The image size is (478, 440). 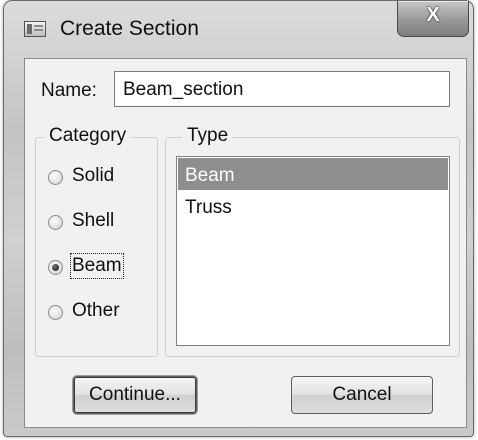 What do you see at coordinates (93, 175) in the screenshot?
I see `radio-label: Solid` at bounding box center [93, 175].